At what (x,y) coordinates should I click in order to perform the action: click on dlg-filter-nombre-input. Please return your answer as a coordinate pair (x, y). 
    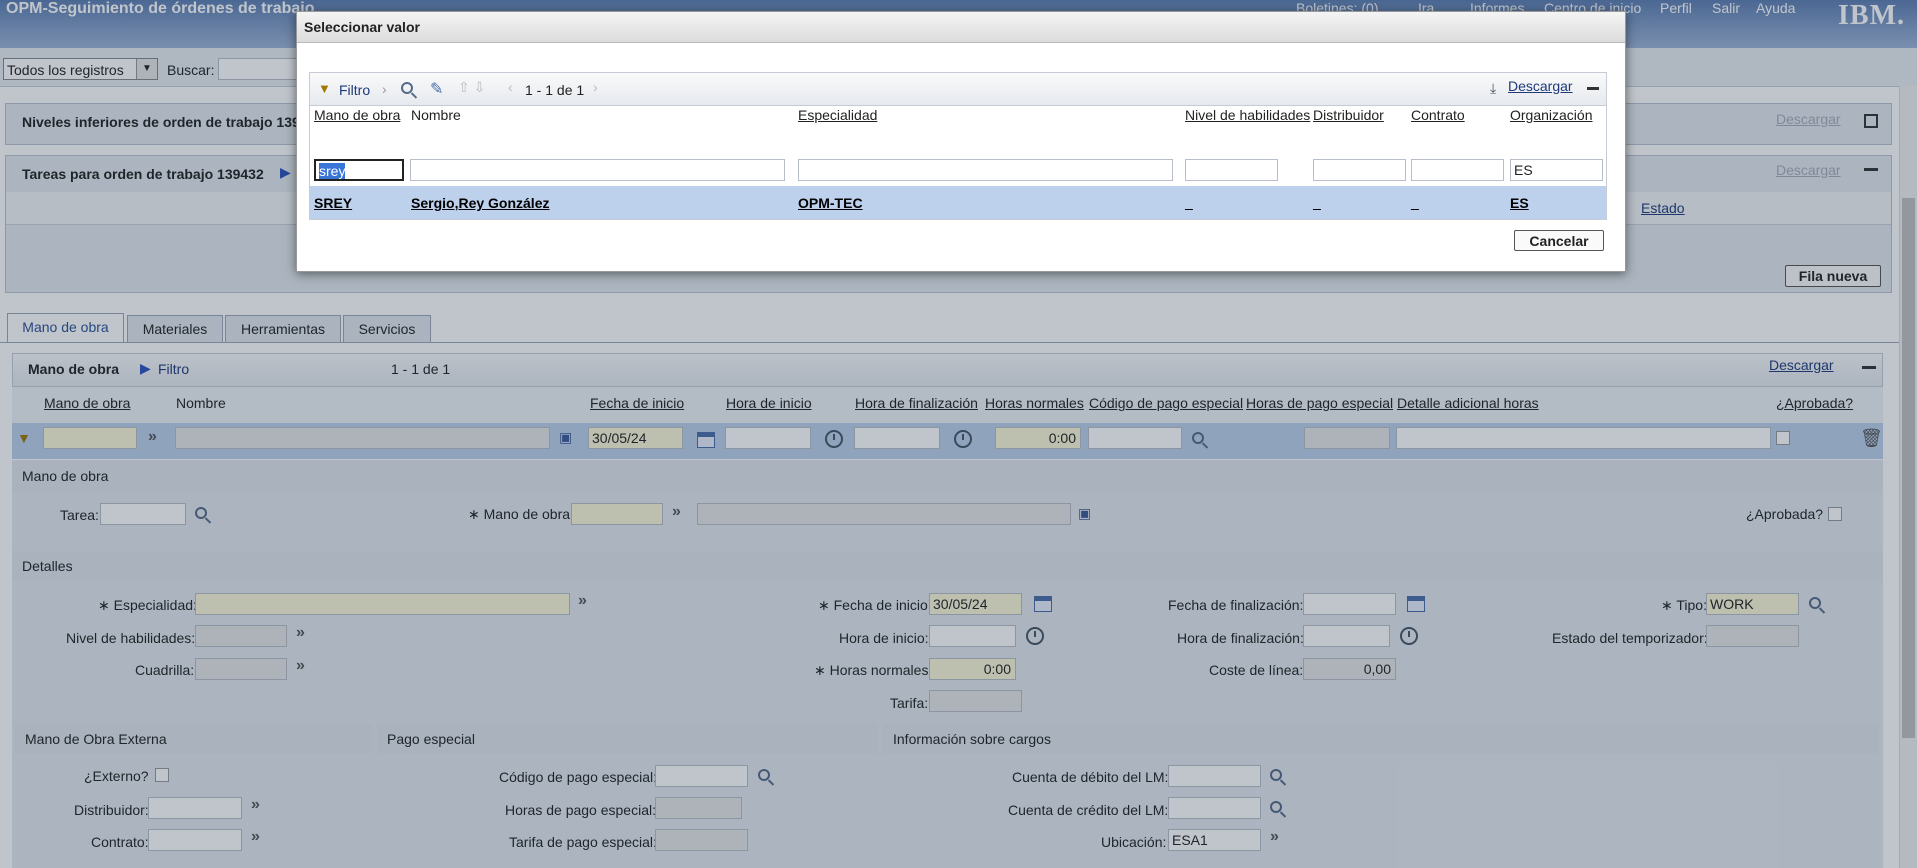
    Looking at the image, I should click on (597, 170).